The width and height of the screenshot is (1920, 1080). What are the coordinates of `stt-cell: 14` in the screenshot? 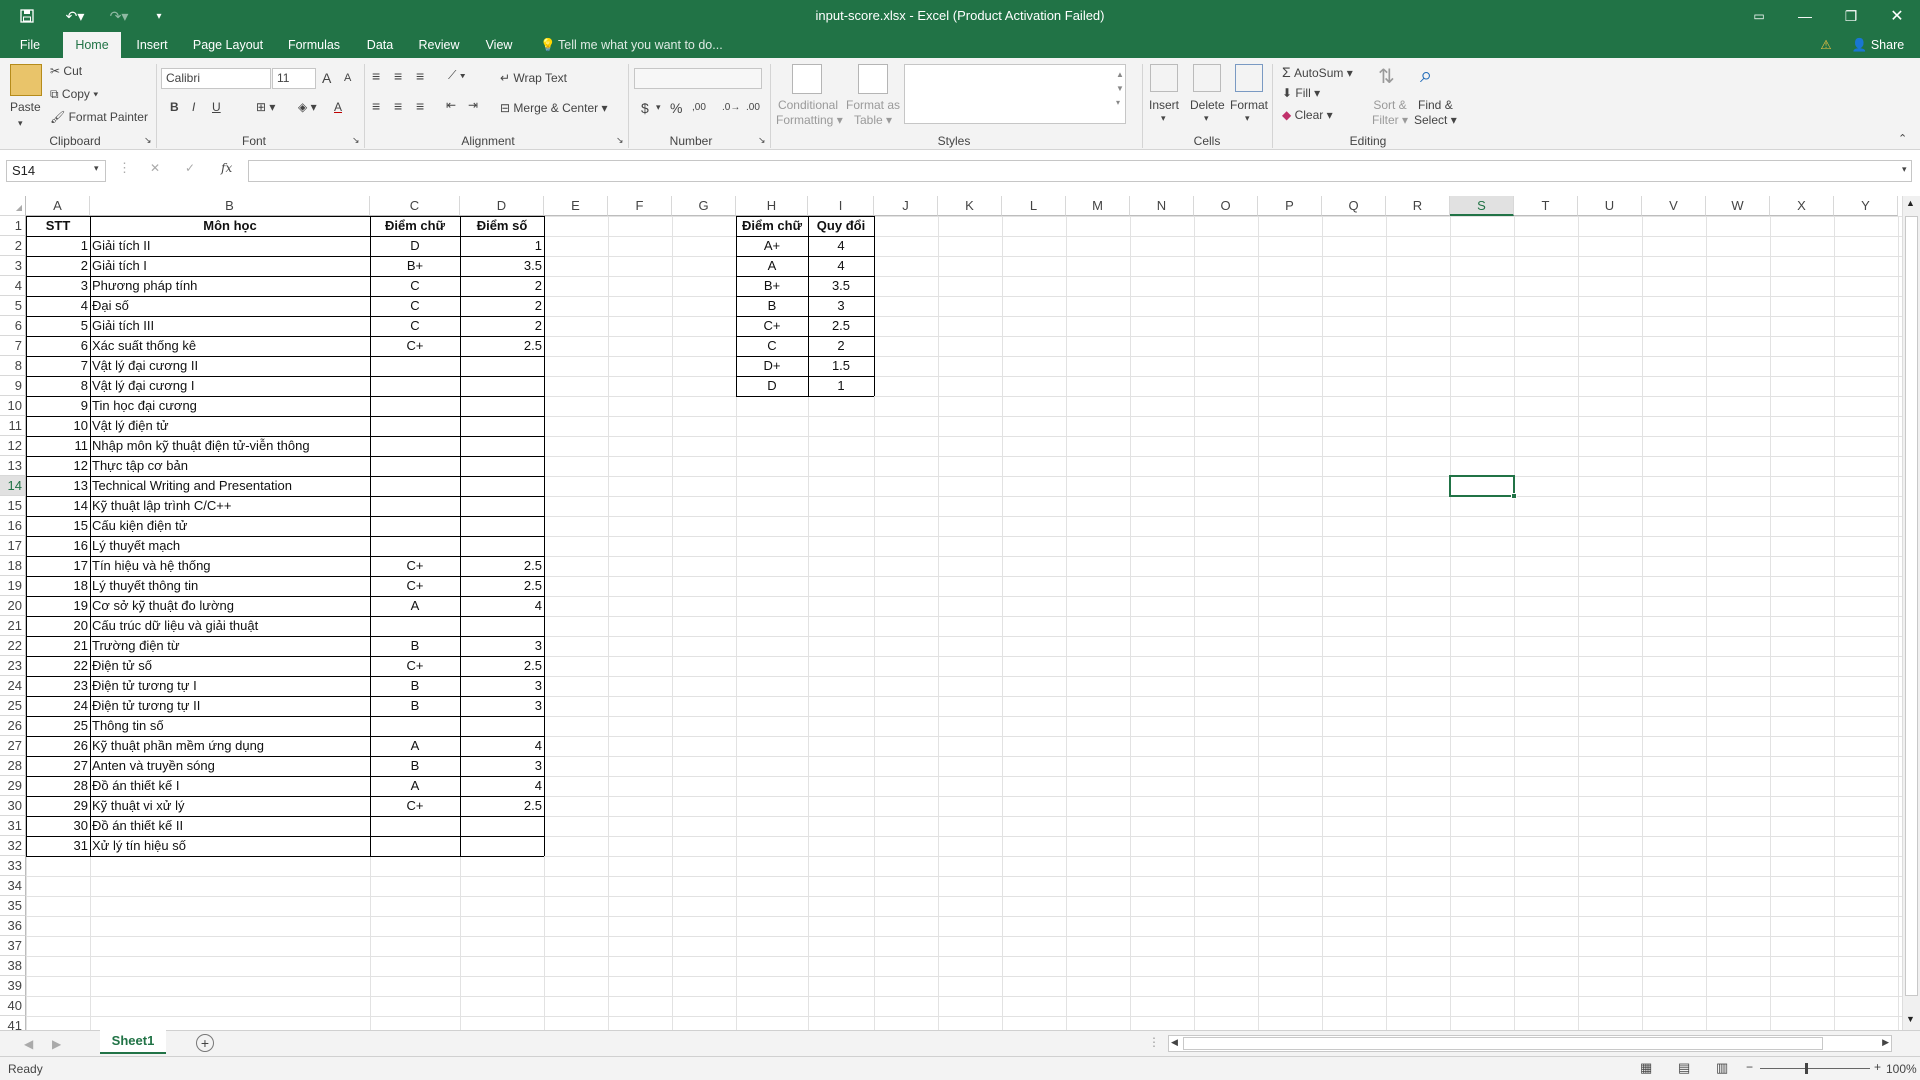 It's located at (58, 506).